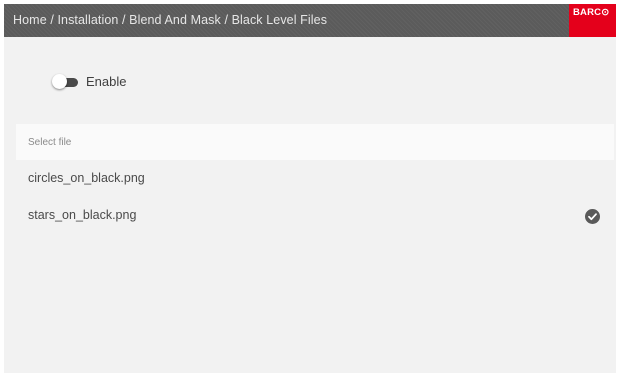 The image size is (620, 377). What do you see at coordinates (592, 20) in the screenshot?
I see `barco-logo: BARC⊙` at bounding box center [592, 20].